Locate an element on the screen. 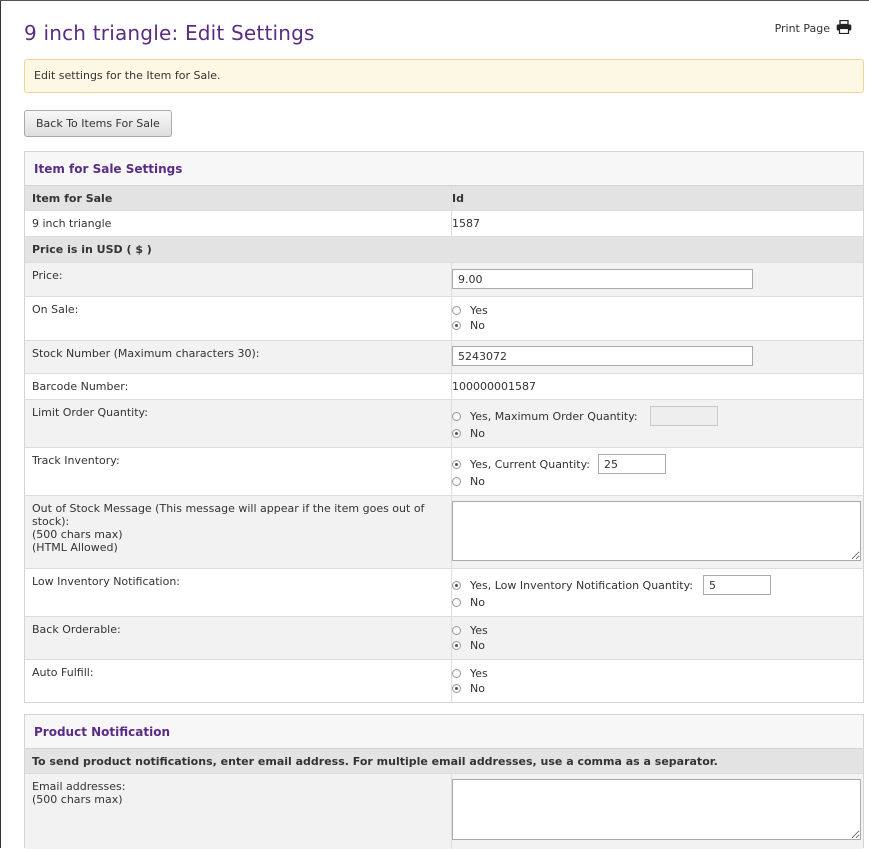  product-notification-title: Product Notification is located at coordinates (444, 732).